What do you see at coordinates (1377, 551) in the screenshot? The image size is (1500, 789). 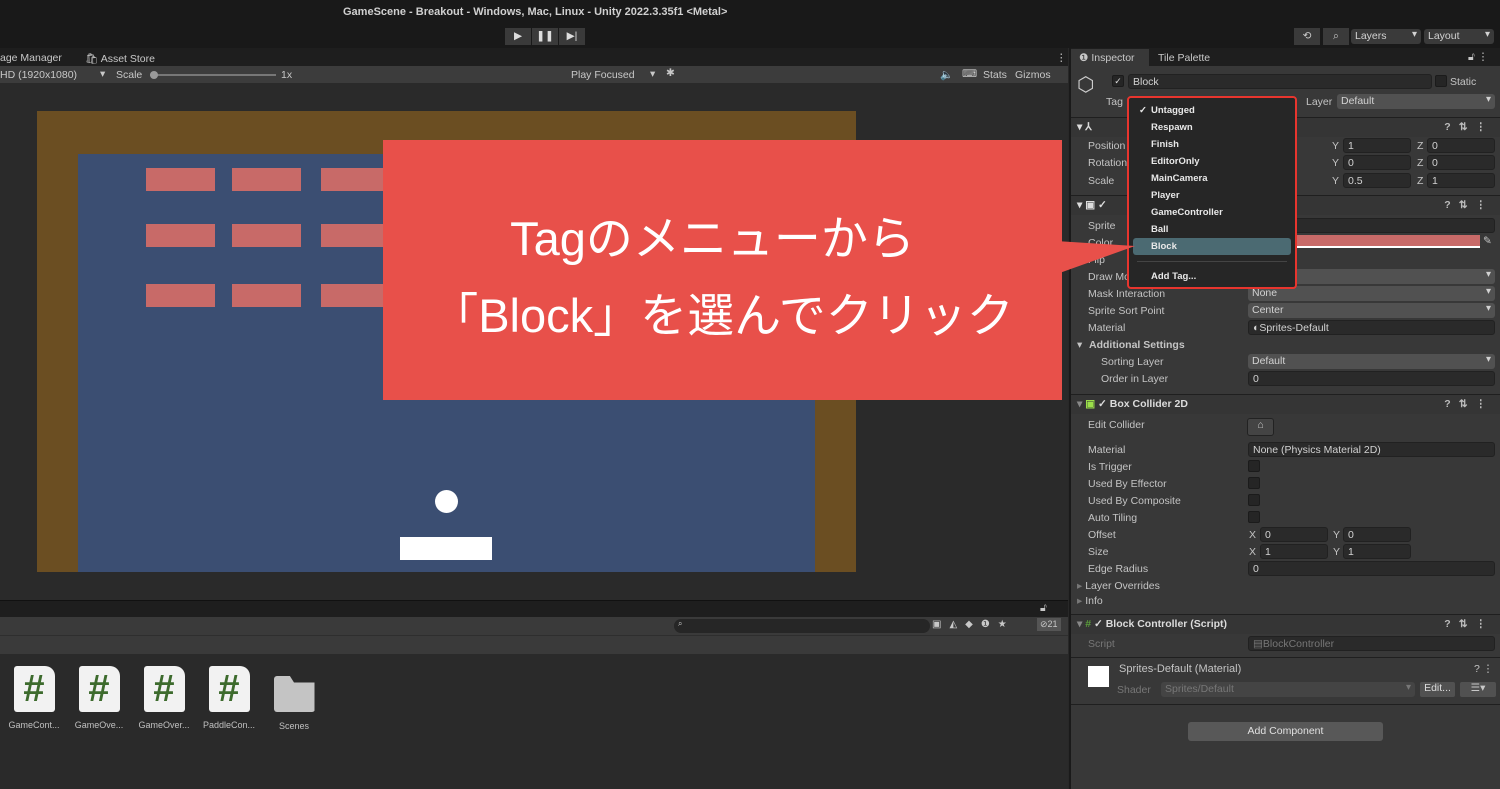 I see `size-y: 1` at bounding box center [1377, 551].